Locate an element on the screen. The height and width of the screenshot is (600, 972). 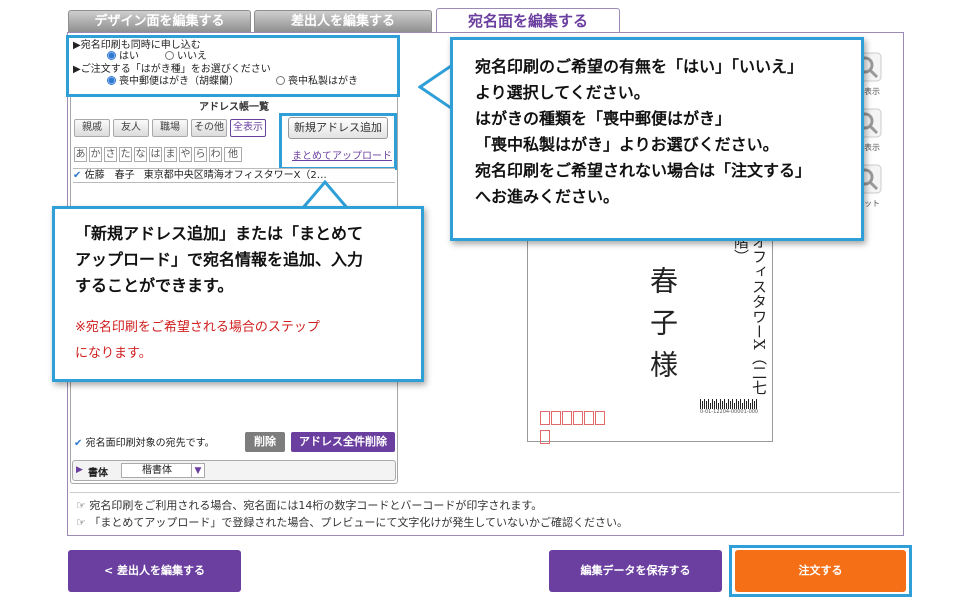
group-filter-friends: 友人 is located at coordinates (131, 128).